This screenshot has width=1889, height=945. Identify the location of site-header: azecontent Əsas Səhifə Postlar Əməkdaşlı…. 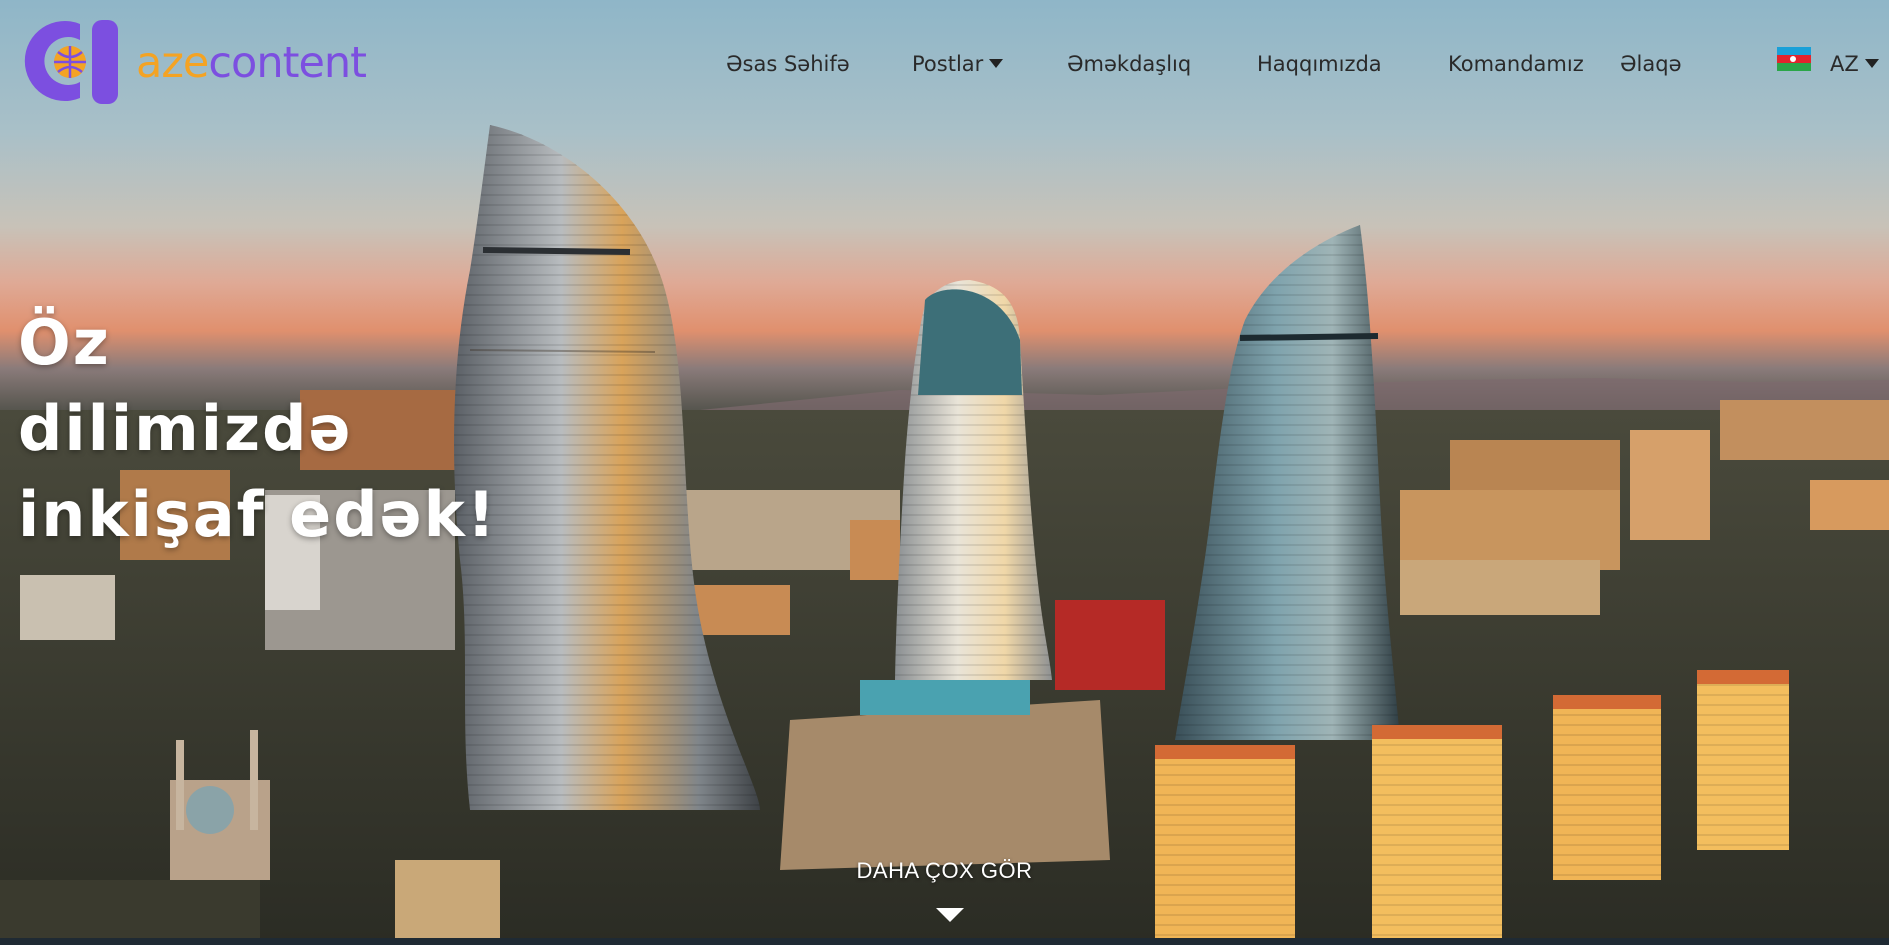
(944, 61).